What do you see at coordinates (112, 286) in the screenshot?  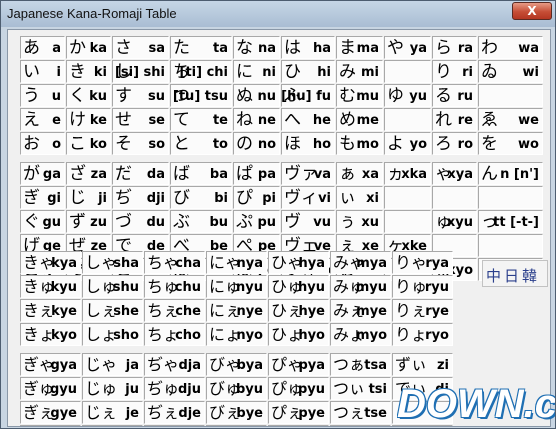 I see `kana-cell: しゅ shu` at bounding box center [112, 286].